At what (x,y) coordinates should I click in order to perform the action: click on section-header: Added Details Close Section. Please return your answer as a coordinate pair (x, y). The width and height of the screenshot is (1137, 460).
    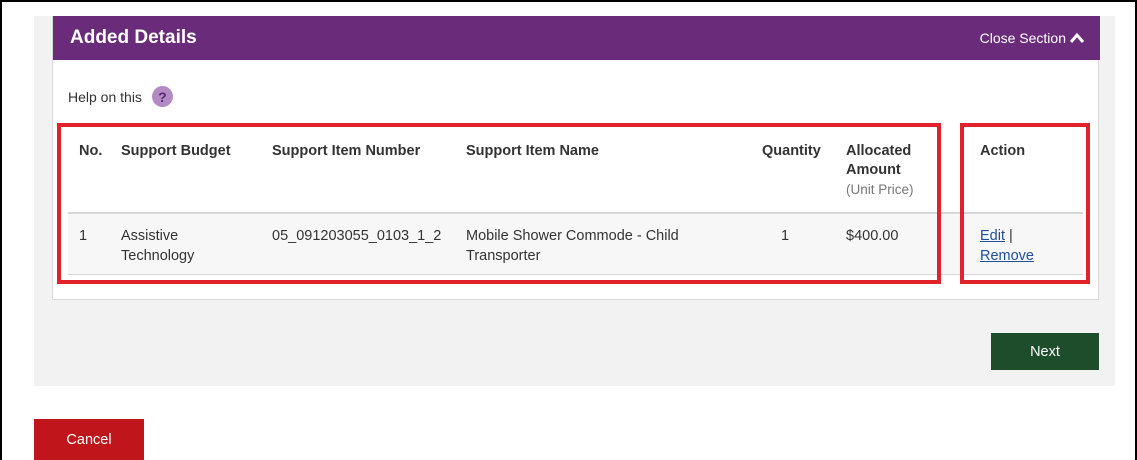
    Looking at the image, I should click on (576, 38).